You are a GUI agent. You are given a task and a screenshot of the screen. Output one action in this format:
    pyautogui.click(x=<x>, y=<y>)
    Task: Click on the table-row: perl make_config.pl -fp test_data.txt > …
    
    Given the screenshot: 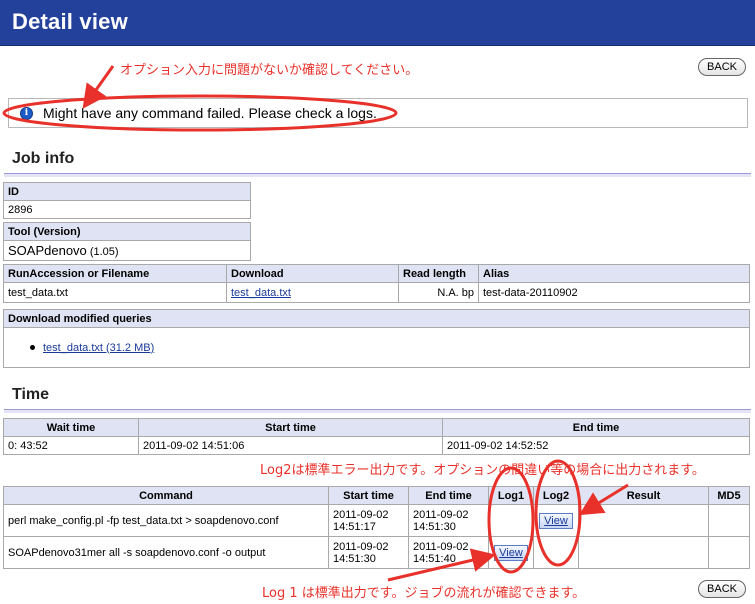 What is the action you would take?
    pyautogui.click(x=376, y=520)
    